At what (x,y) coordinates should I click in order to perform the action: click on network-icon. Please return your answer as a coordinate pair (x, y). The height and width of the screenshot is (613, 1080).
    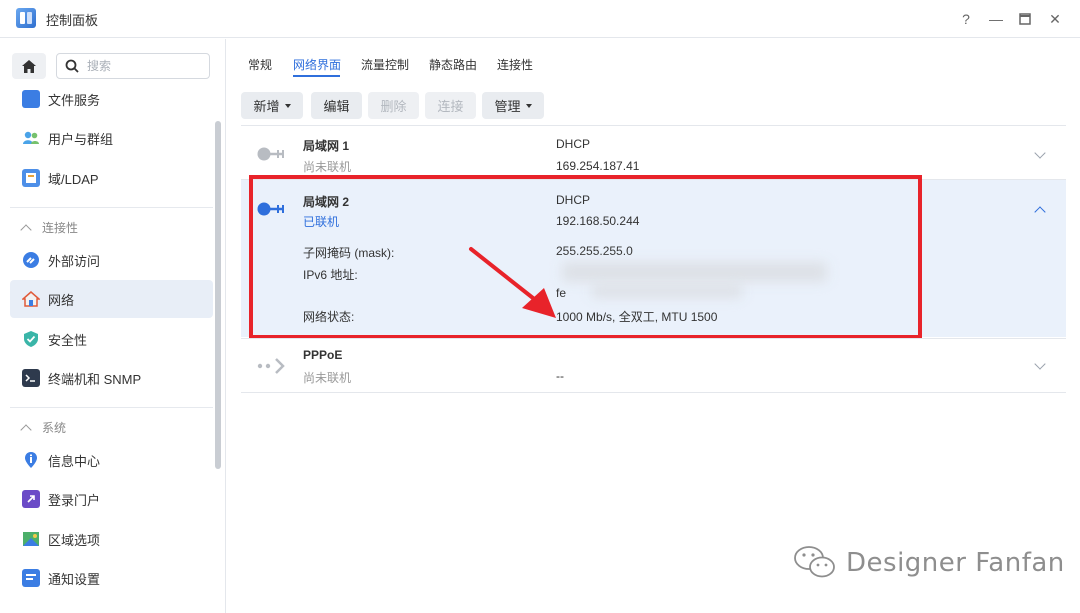
    Looking at the image, I should click on (31, 299).